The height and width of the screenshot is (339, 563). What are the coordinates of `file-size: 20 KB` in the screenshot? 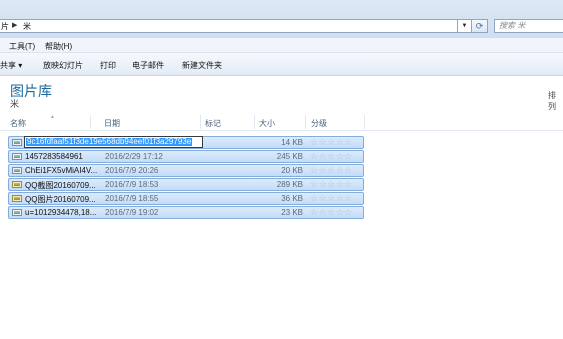 It's located at (292, 170).